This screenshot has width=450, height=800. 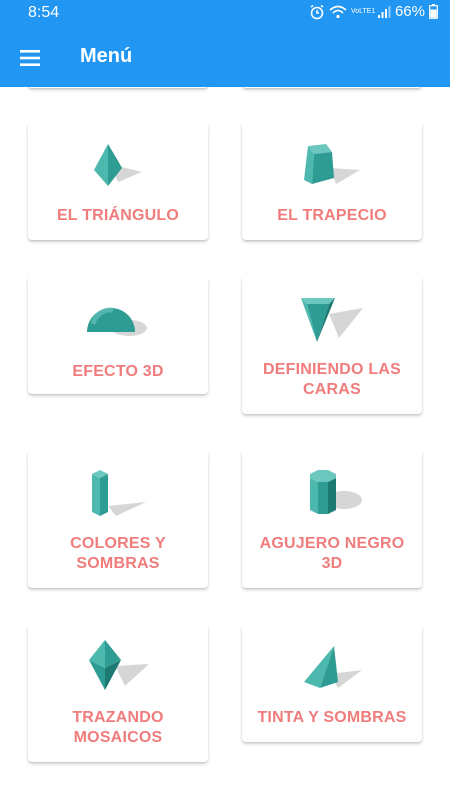 What do you see at coordinates (118, 371) in the screenshot?
I see `card-label: EFECTO 3D` at bounding box center [118, 371].